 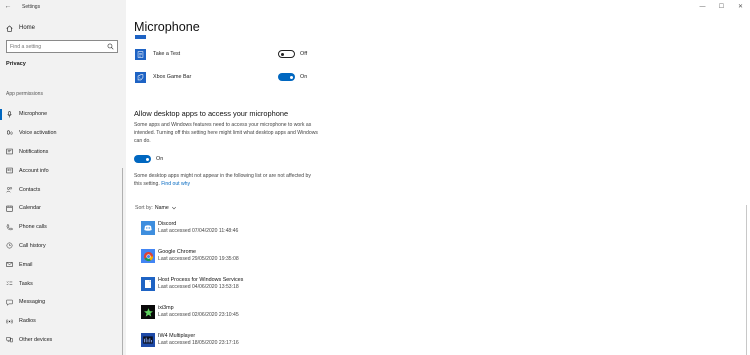 What do you see at coordinates (9, 114) in the screenshot?
I see `microphone-icon` at bounding box center [9, 114].